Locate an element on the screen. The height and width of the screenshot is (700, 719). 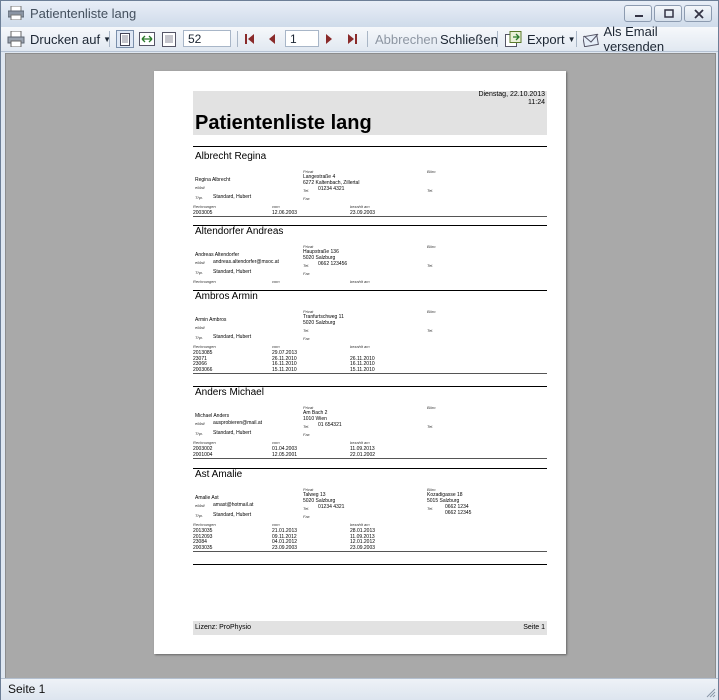
header-rule is located at coordinates (370, 146).